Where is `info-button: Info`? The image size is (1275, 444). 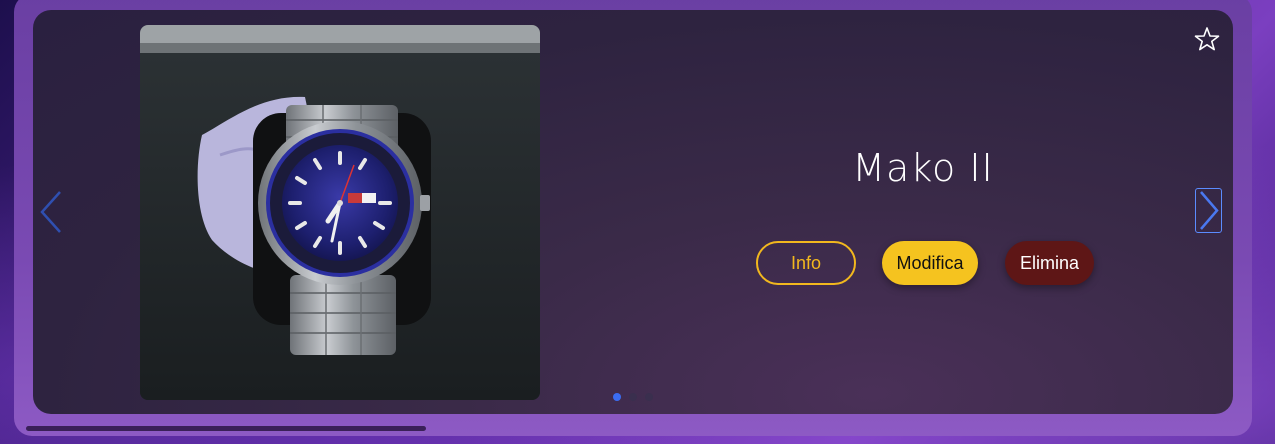 info-button: Info is located at coordinates (806, 263).